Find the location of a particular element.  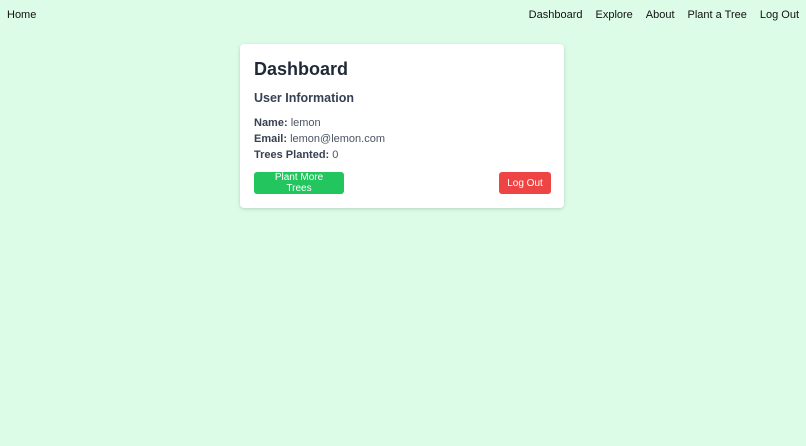

section-title: User Information is located at coordinates (304, 98).